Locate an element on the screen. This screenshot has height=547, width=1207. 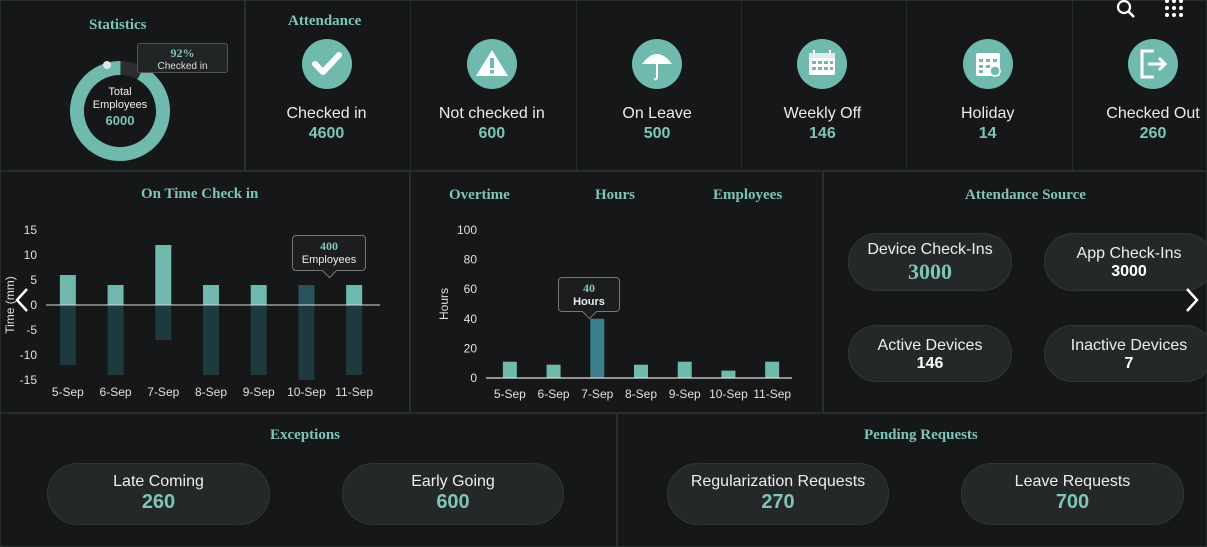
exit-icon is located at coordinates (1154, 64).